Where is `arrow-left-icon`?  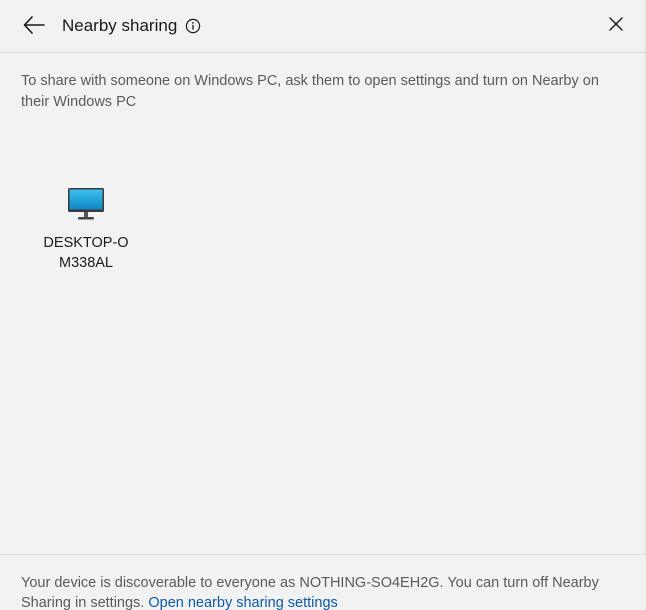
arrow-left-icon is located at coordinates (34, 25).